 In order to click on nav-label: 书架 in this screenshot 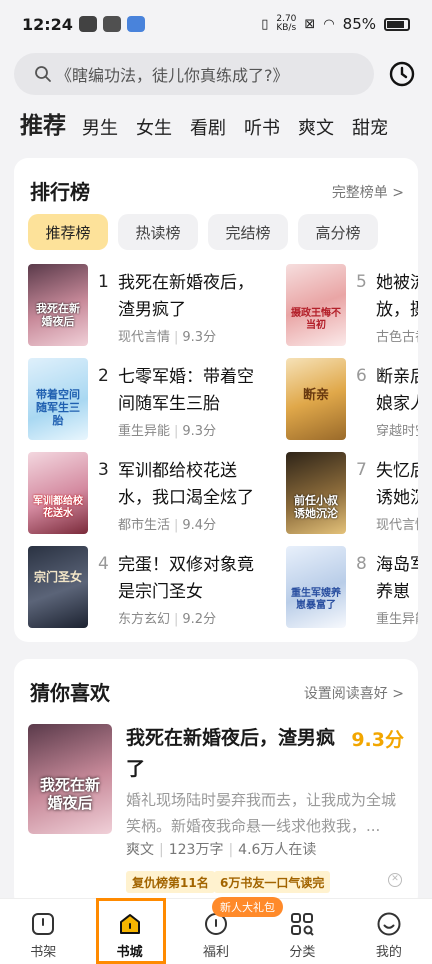, I will do `click(43, 952)`.